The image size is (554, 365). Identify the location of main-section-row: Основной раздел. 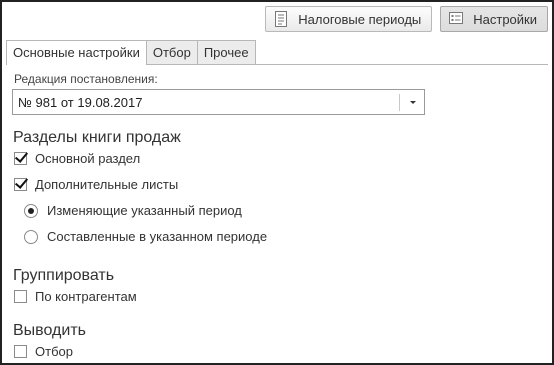
(77, 158).